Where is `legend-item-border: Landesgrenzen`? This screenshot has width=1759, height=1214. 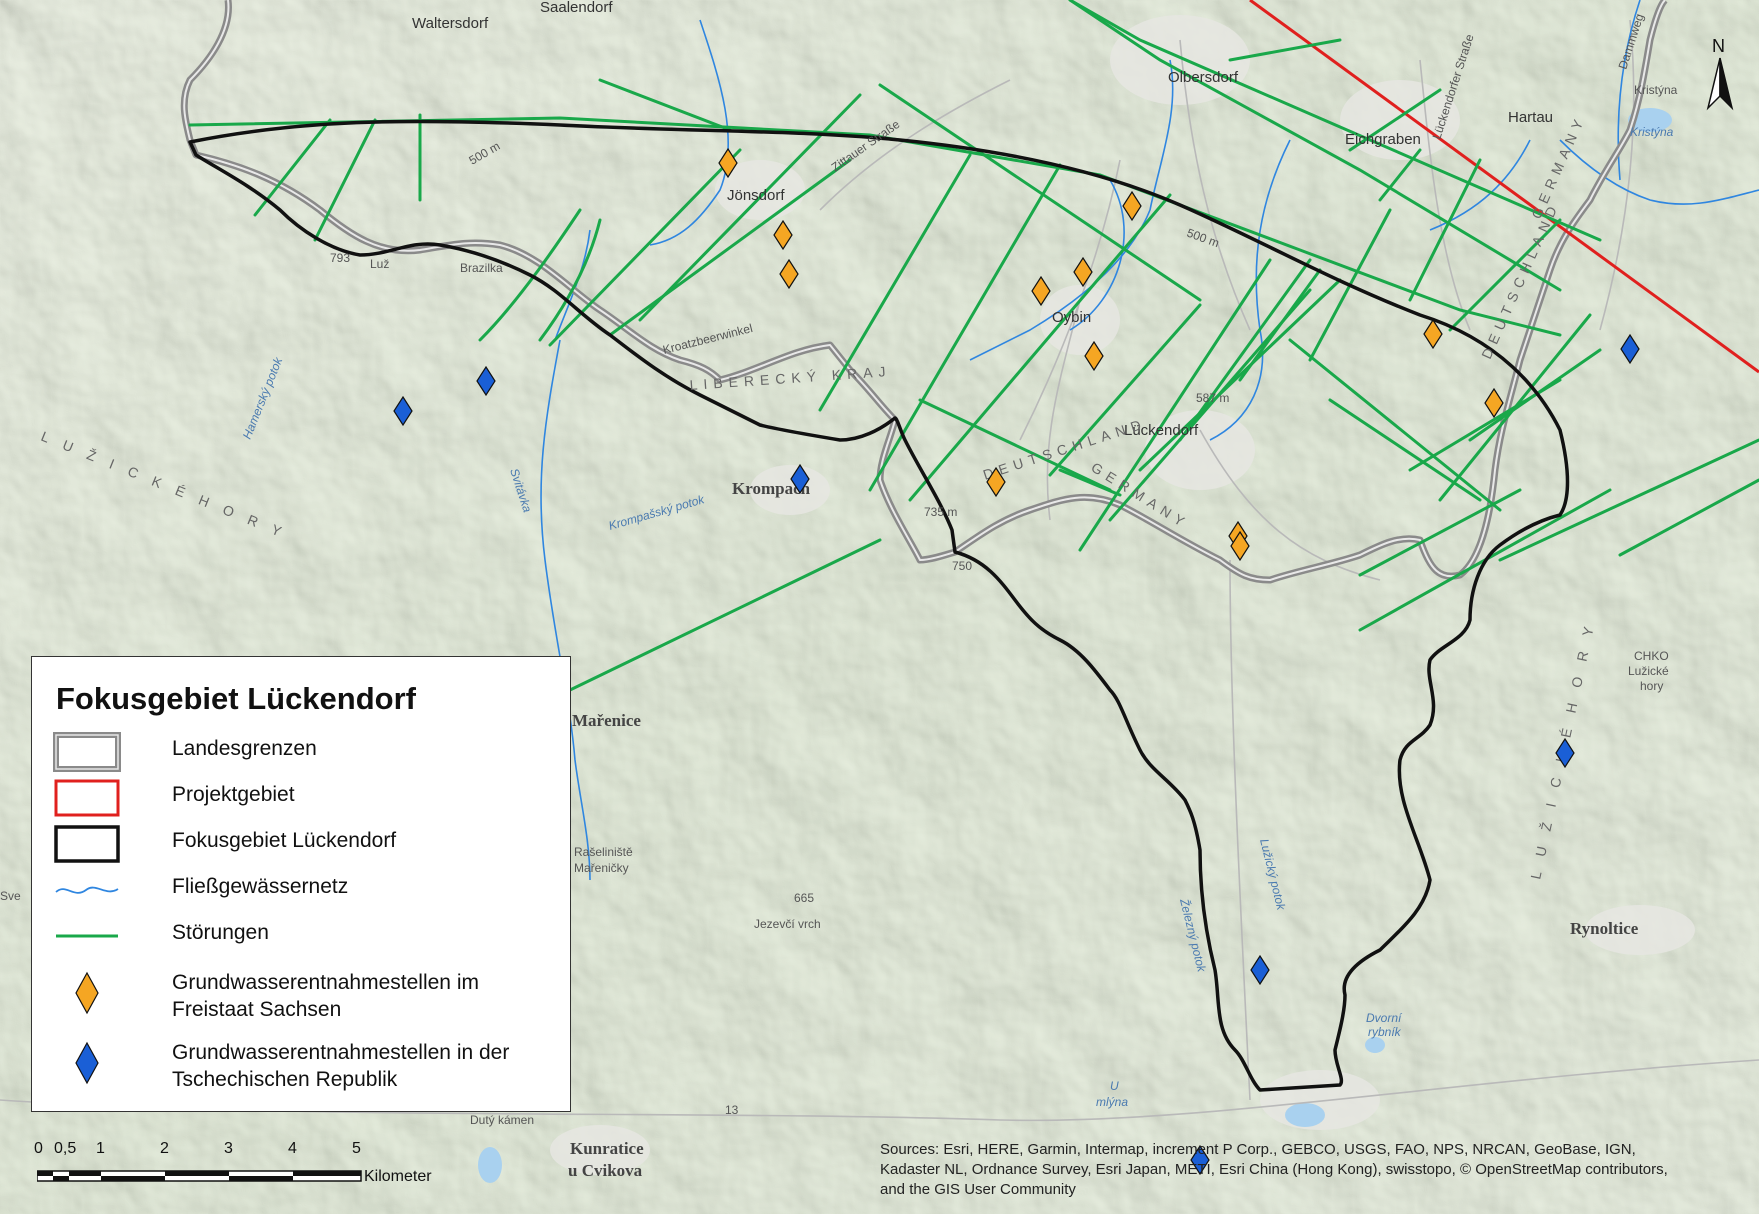
legend-item-border: Landesgrenzen is located at coordinates (302, 752).